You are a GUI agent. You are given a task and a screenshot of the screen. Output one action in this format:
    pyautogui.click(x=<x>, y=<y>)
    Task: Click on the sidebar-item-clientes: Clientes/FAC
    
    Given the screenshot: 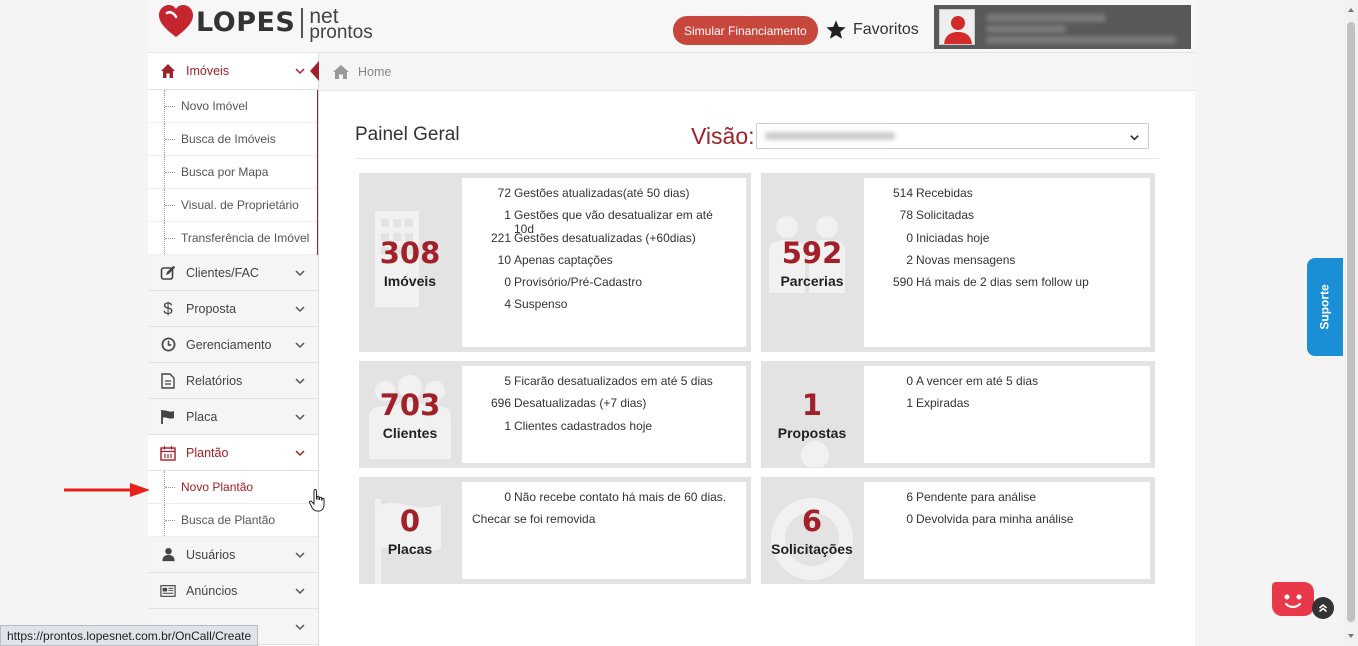 What is the action you would take?
    pyautogui.click(x=233, y=273)
    